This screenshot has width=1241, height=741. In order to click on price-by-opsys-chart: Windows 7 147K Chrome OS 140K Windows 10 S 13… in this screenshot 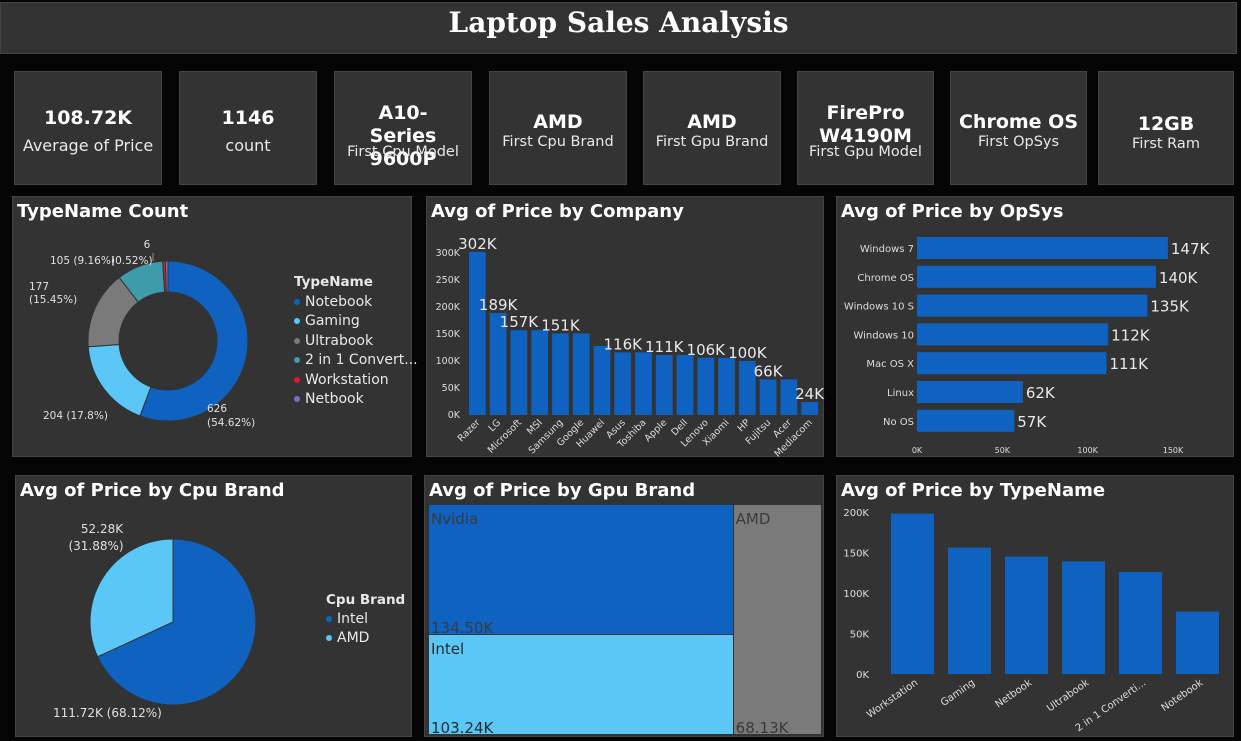, I will do `click(1036, 327)`.